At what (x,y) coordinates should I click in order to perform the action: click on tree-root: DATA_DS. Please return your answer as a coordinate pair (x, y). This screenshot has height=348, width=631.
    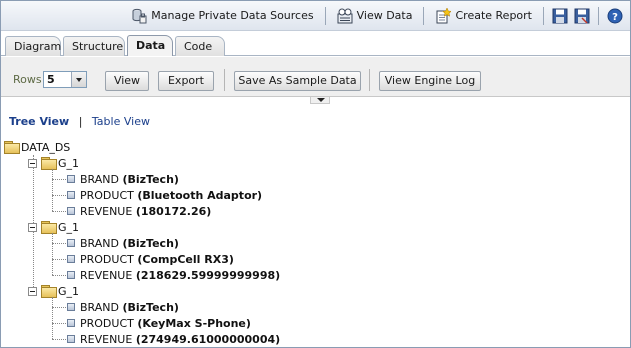
    Looking at the image, I should click on (37, 147).